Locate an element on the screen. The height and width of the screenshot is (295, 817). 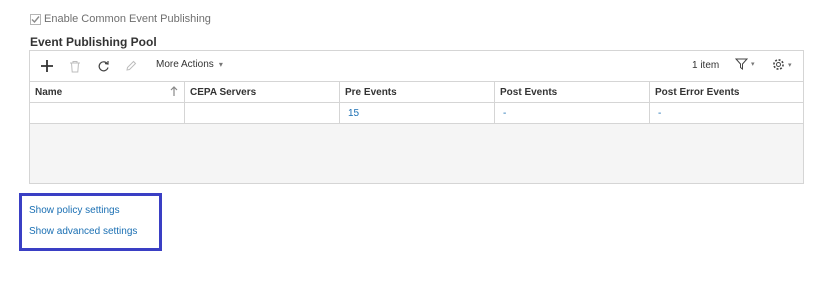
more-actions-button: More Actions ▾ is located at coordinates (189, 64).